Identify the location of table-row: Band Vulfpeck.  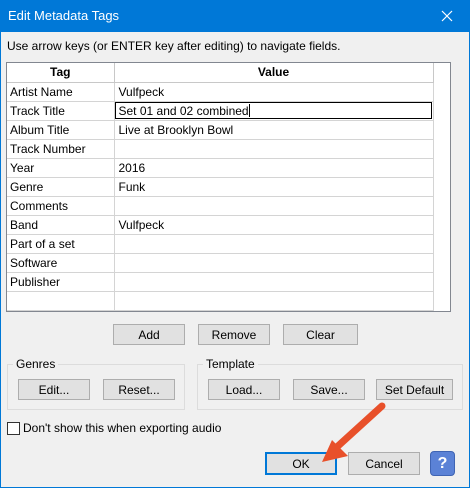
(220, 225).